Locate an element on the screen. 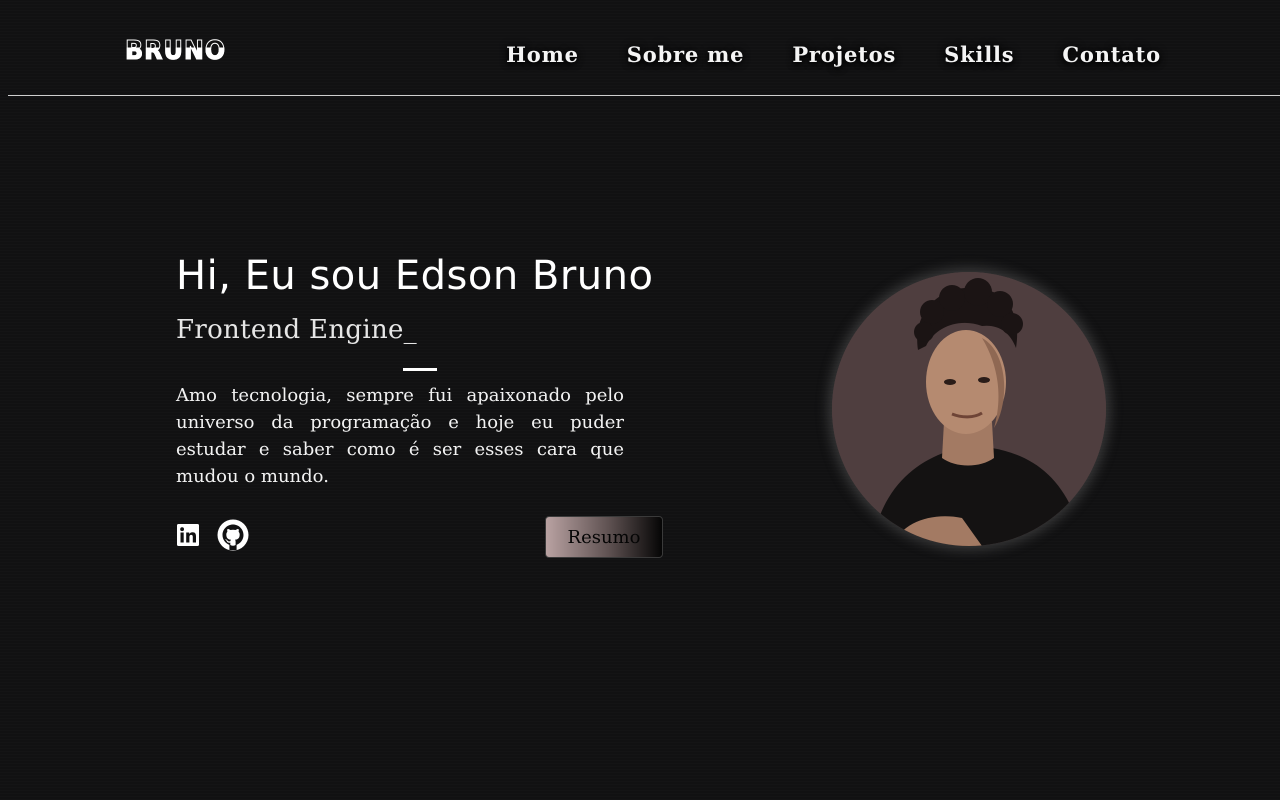 Image resolution: width=1280 pixels, height=800 pixels. hero-subtitle: Frontend Engine_ is located at coordinates (296, 330).